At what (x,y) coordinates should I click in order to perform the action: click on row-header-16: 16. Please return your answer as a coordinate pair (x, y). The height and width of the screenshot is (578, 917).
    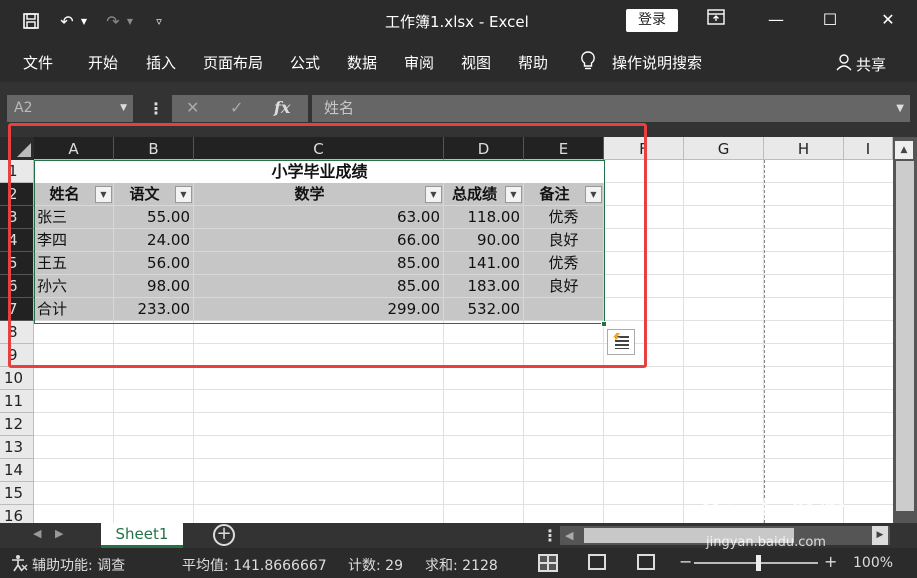
    Looking at the image, I should click on (17, 514).